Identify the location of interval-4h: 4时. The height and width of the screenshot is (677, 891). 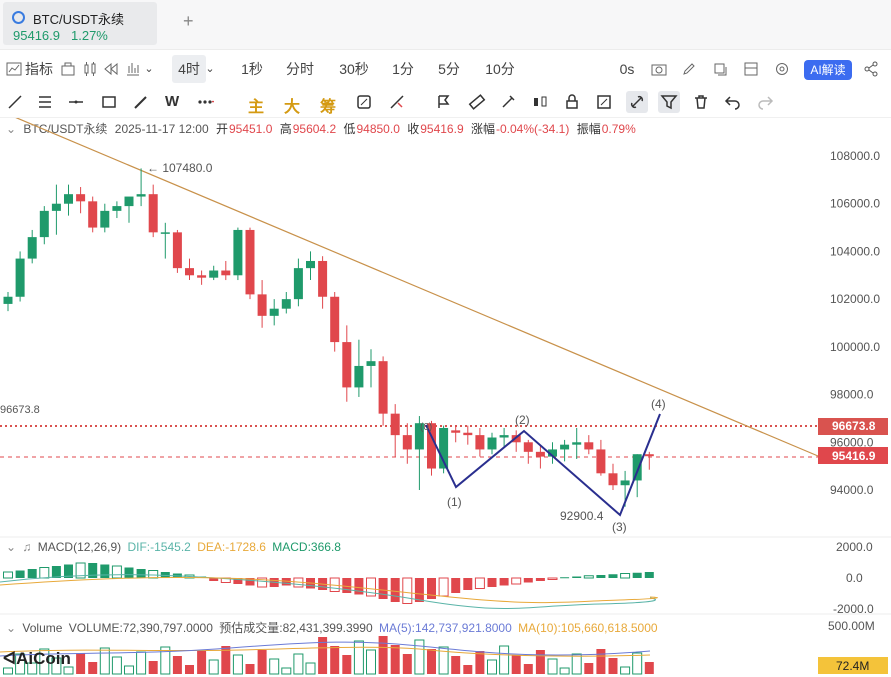
(189, 69).